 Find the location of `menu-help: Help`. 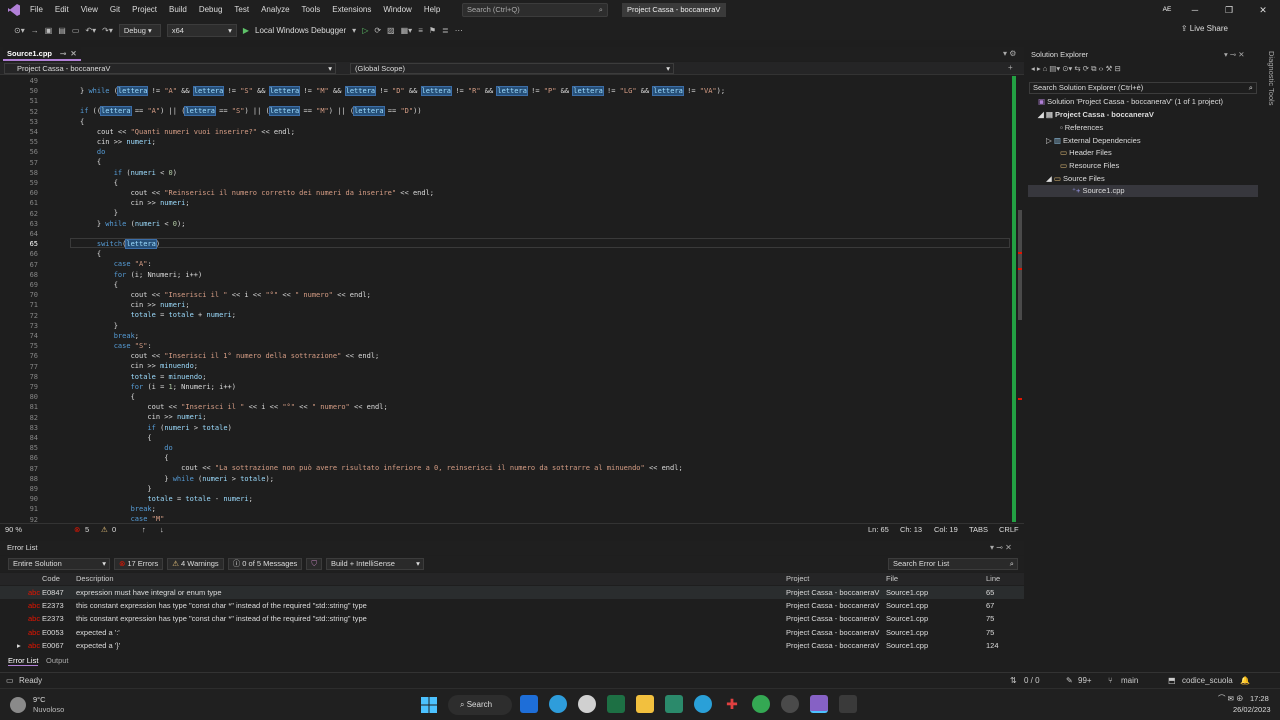

menu-help: Help is located at coordinates (432, 10).